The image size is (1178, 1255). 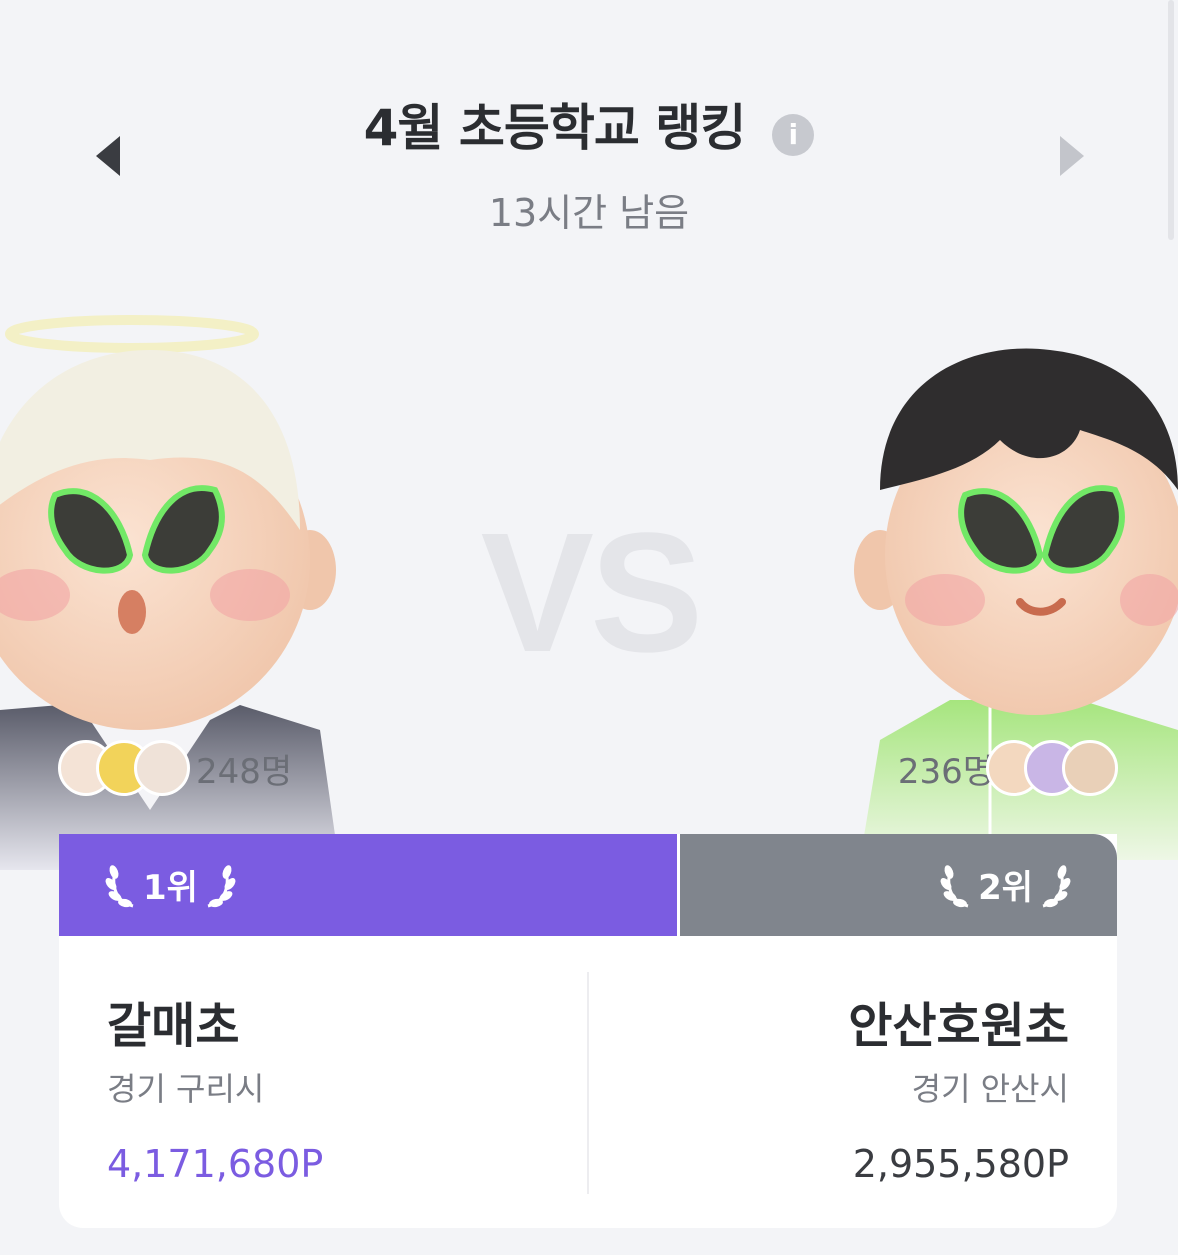 What do you see at coordinates (173, 1021) in the screenshot?
I see `first-place-school-name: 갈매초` at bounding box center [173, 1021].